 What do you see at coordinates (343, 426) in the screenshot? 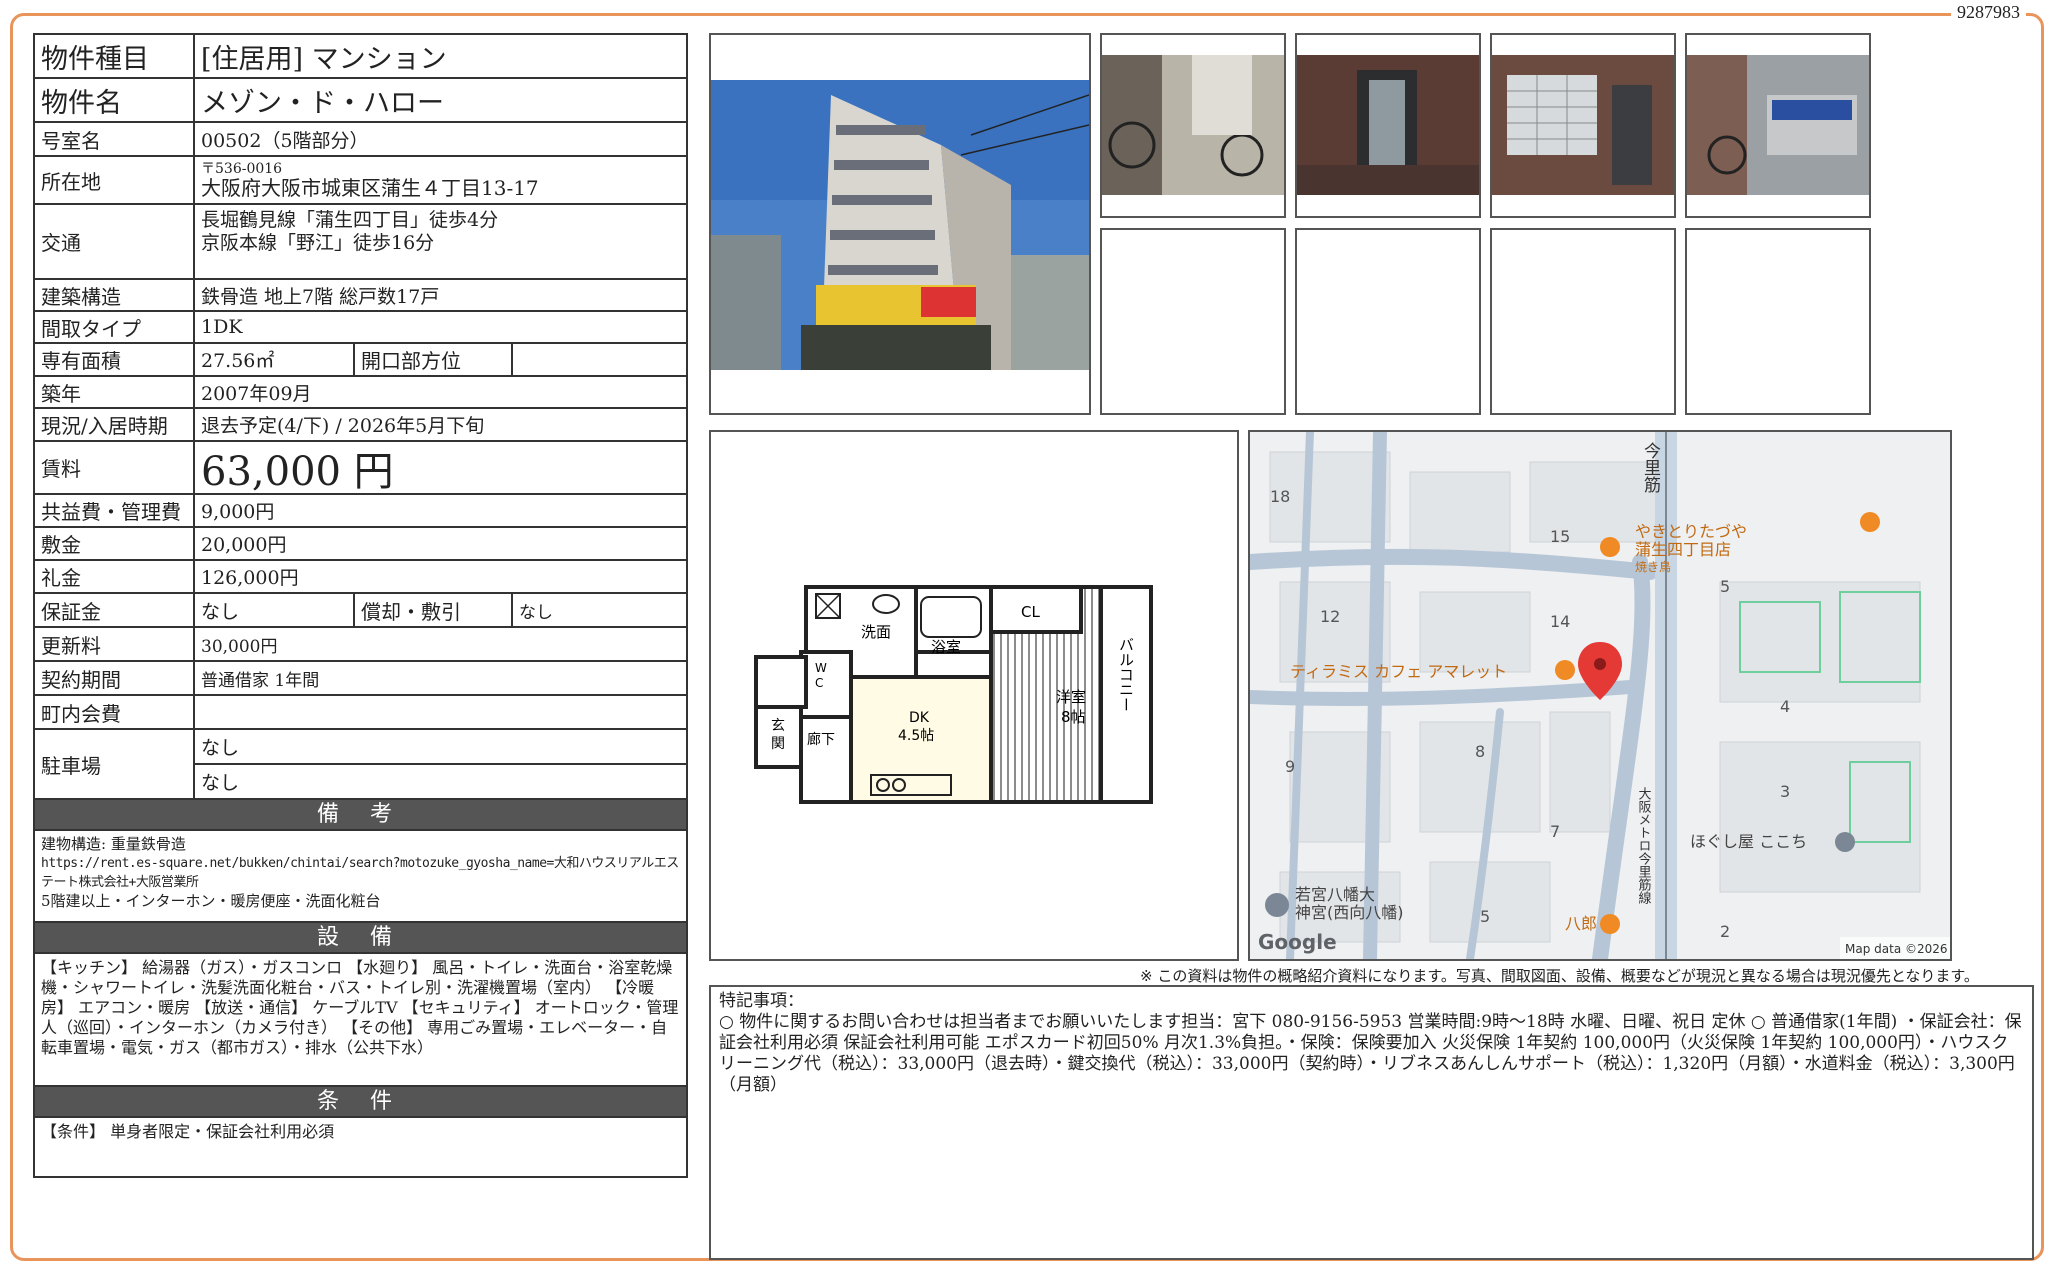
I see `value-status: 退去予定(4/下) / 2026年5月下旬` at bounding box center [343, 426].